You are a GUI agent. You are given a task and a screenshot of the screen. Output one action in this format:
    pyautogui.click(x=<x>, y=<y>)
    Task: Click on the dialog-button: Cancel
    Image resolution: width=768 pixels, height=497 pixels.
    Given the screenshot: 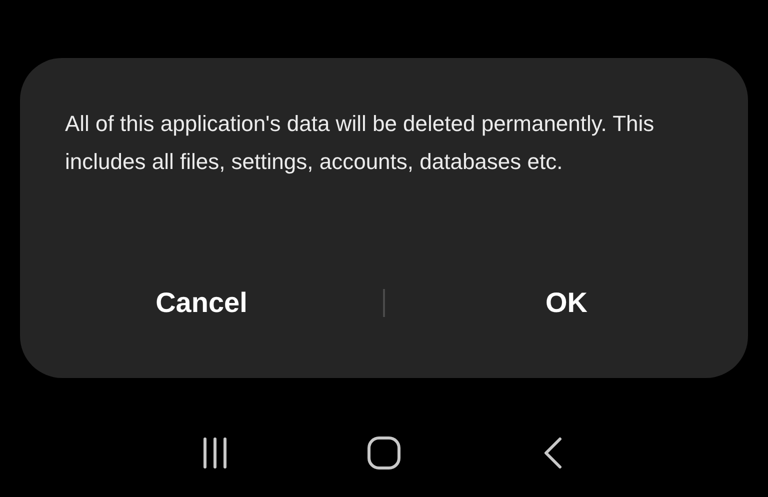 What is the action you would take?
    pyautogui.click(x=201, y=303)
    